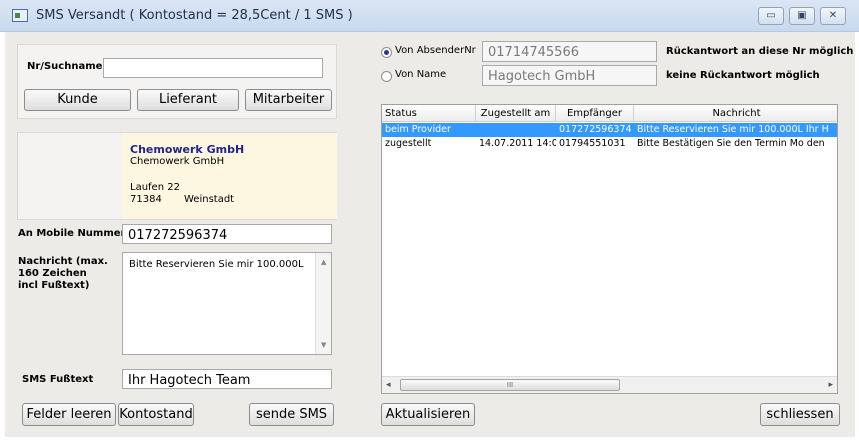 This screenshot has width=859, height=441. I want to click on column-header-status: Status, so click(429, 113).